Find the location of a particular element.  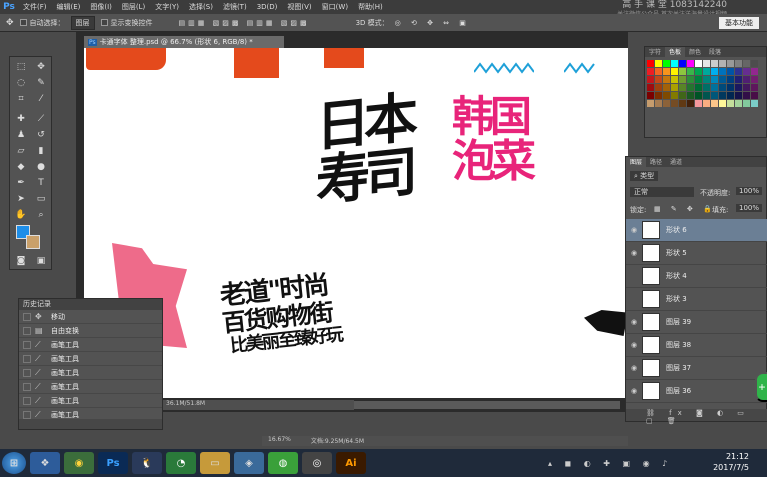

zoom-tool-icon: ⌕ is located at coordinates (41, 215).